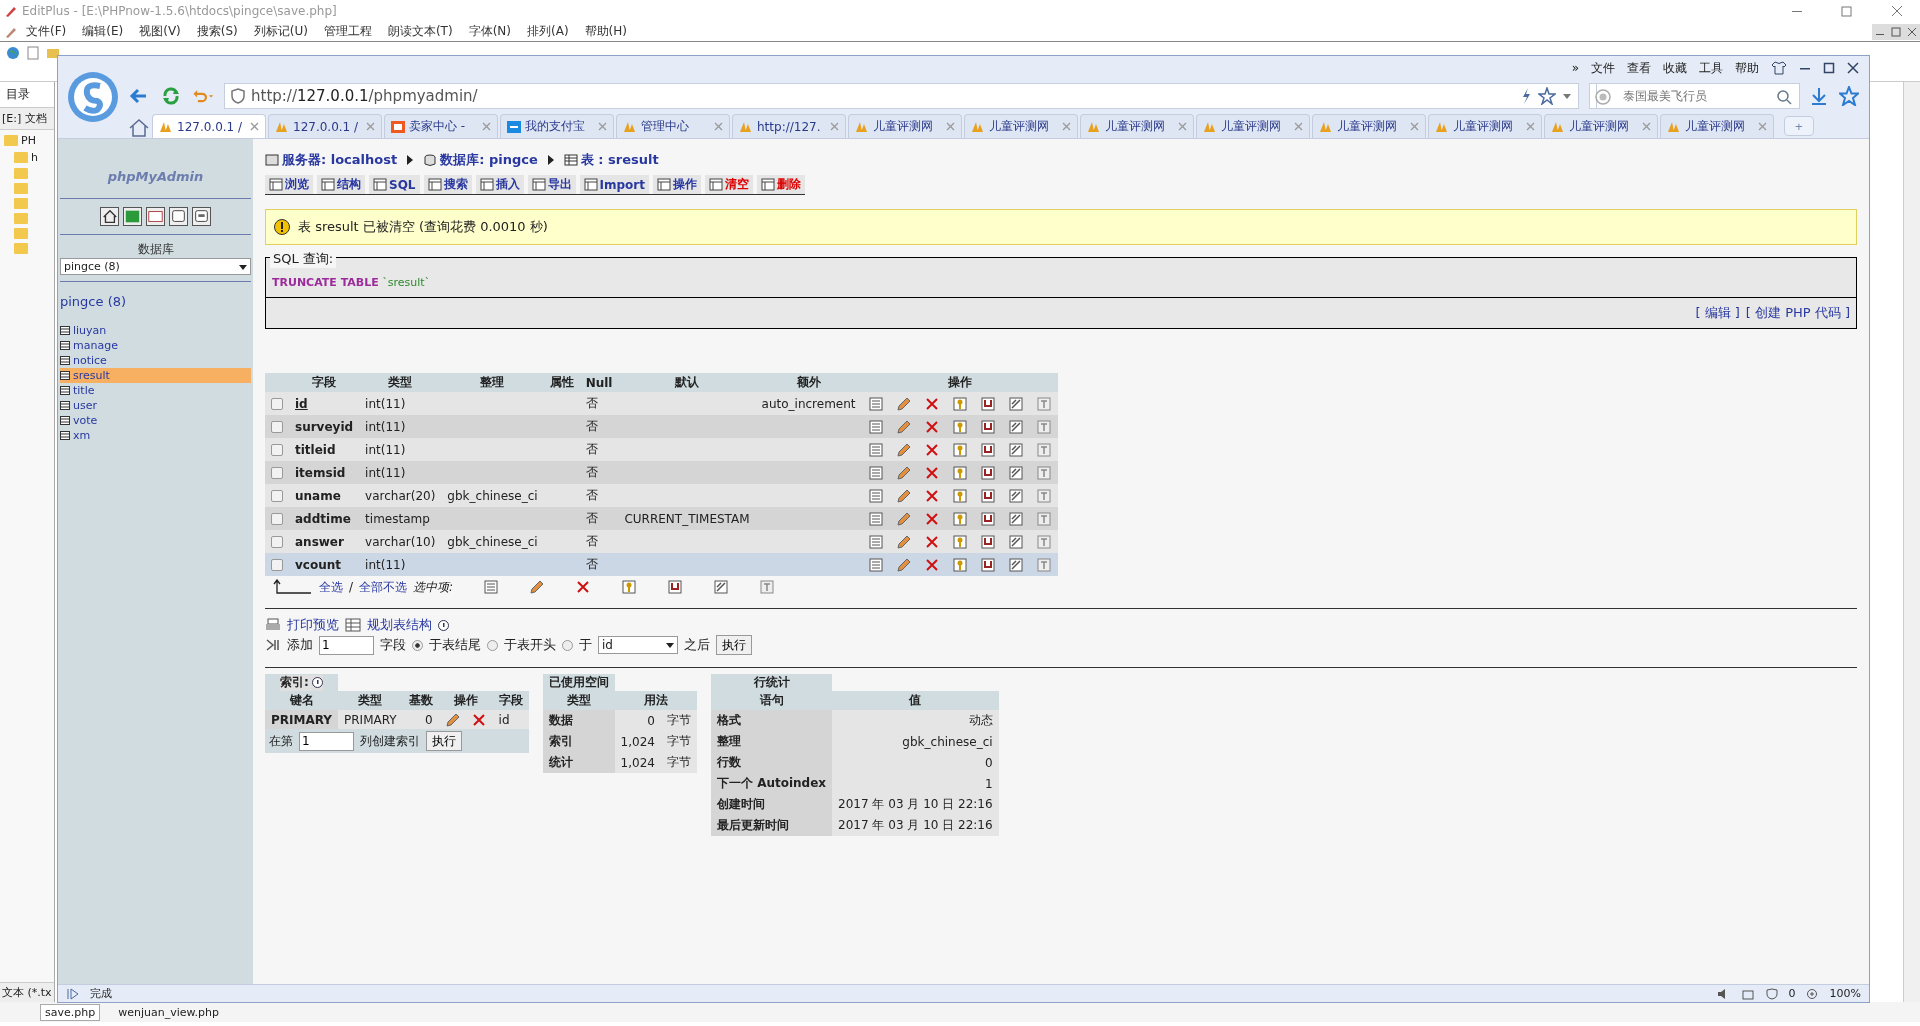 The image size is (1920, 1026). Describe the element at coordinates (171, 96) in the screenshot. I see `refresh-icon` at that location.